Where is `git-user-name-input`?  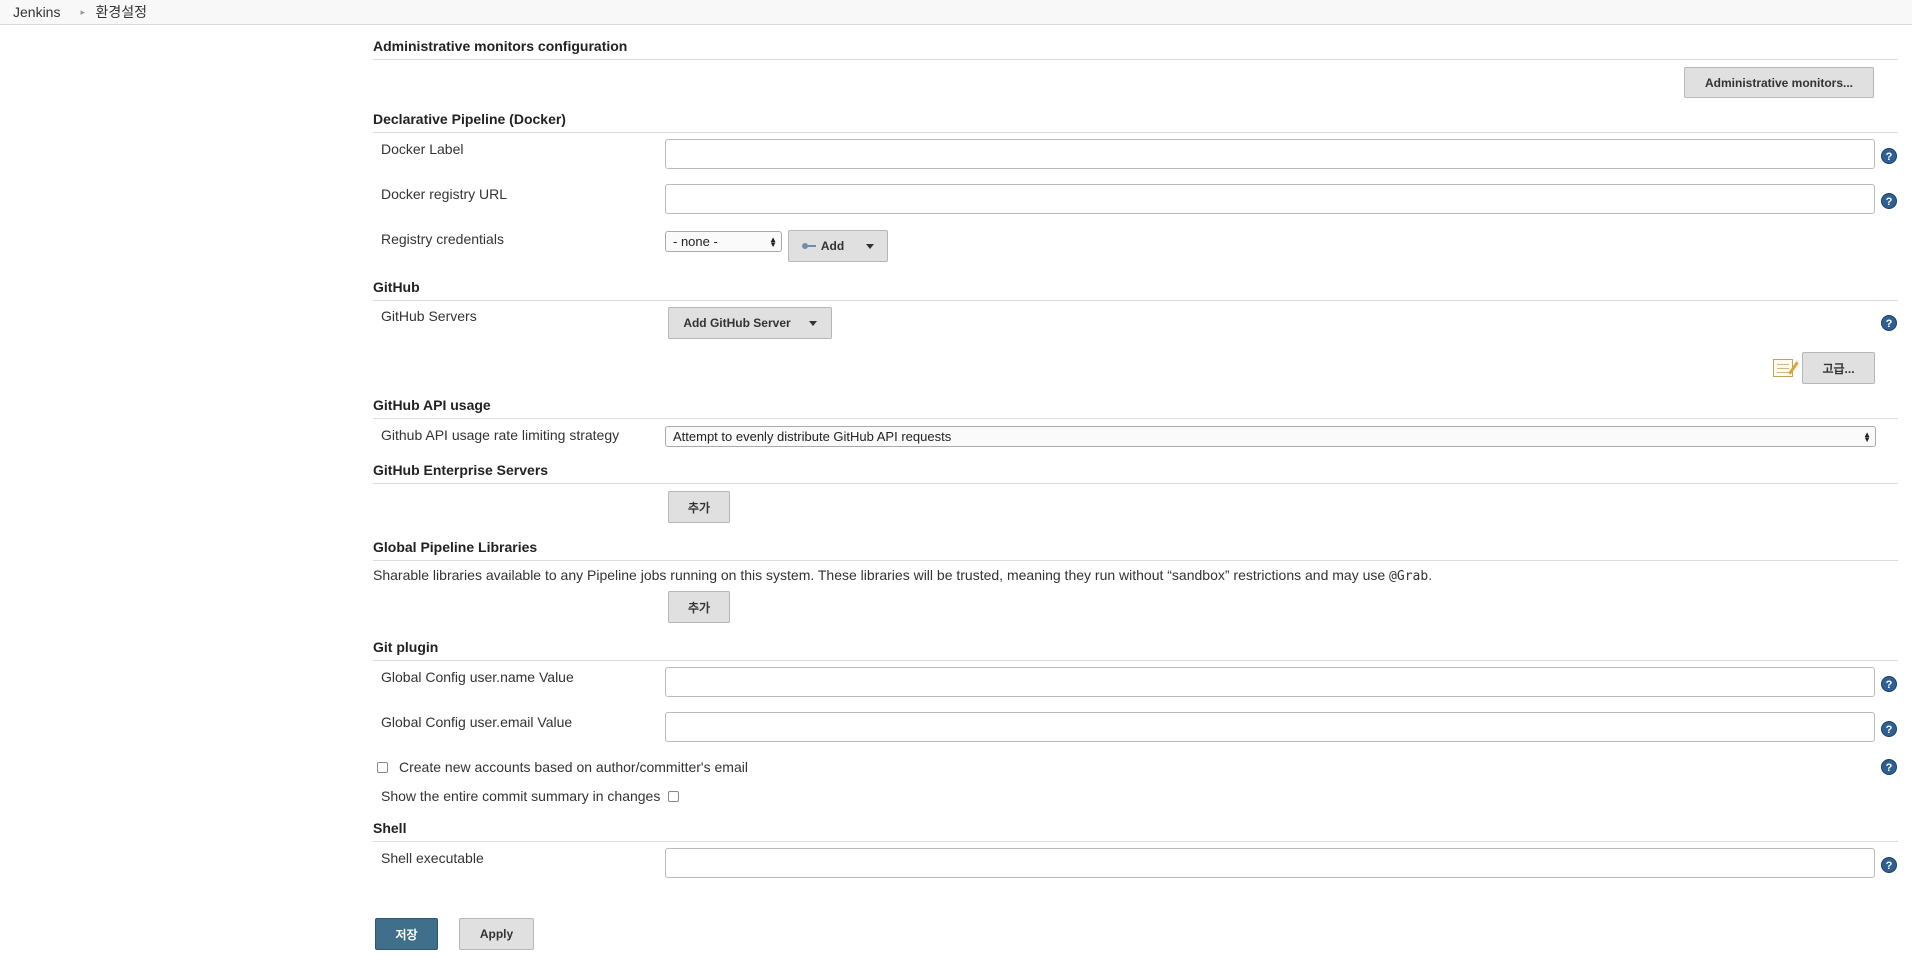 git-user-name-input is located at coordinates (1270, 682).